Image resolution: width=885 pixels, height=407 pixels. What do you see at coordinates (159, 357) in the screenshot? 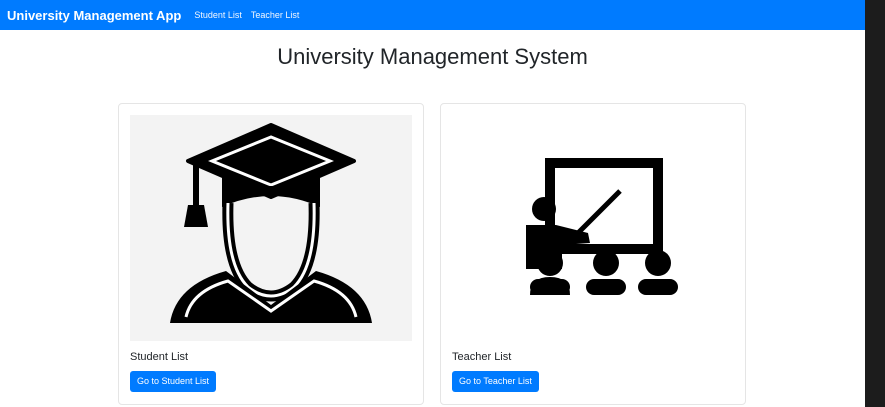
I see `card-title-student: Student List` at bounding box center [159, 357].